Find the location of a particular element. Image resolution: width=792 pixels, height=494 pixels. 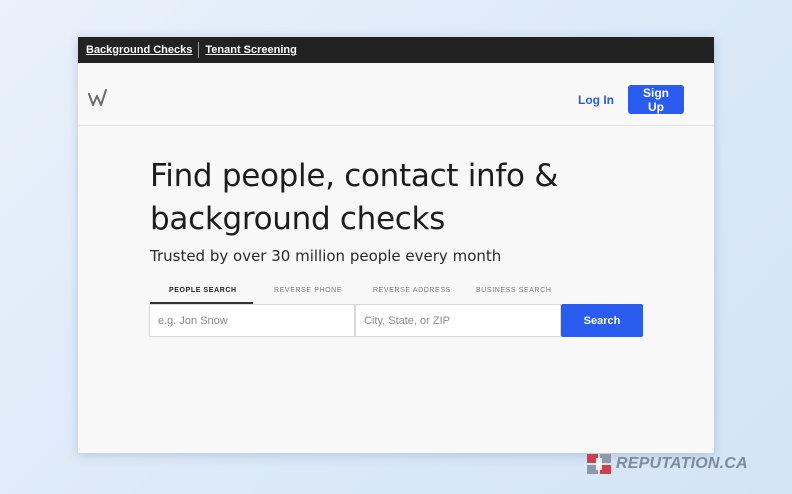

tab-people-search: PEOPLE SEARCH is located at coordinates (203, 290).